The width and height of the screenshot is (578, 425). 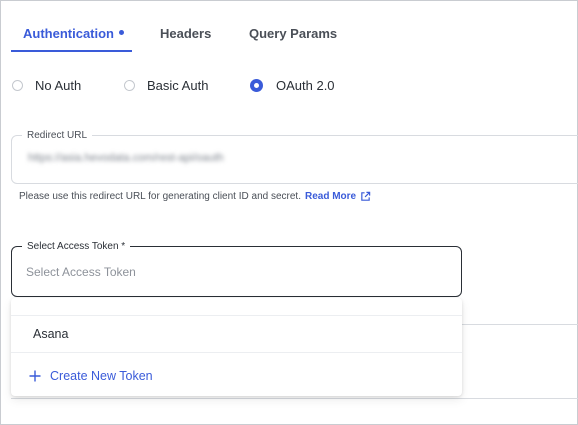 I want to click on radio-button-selected, so click(x=256, y=85).